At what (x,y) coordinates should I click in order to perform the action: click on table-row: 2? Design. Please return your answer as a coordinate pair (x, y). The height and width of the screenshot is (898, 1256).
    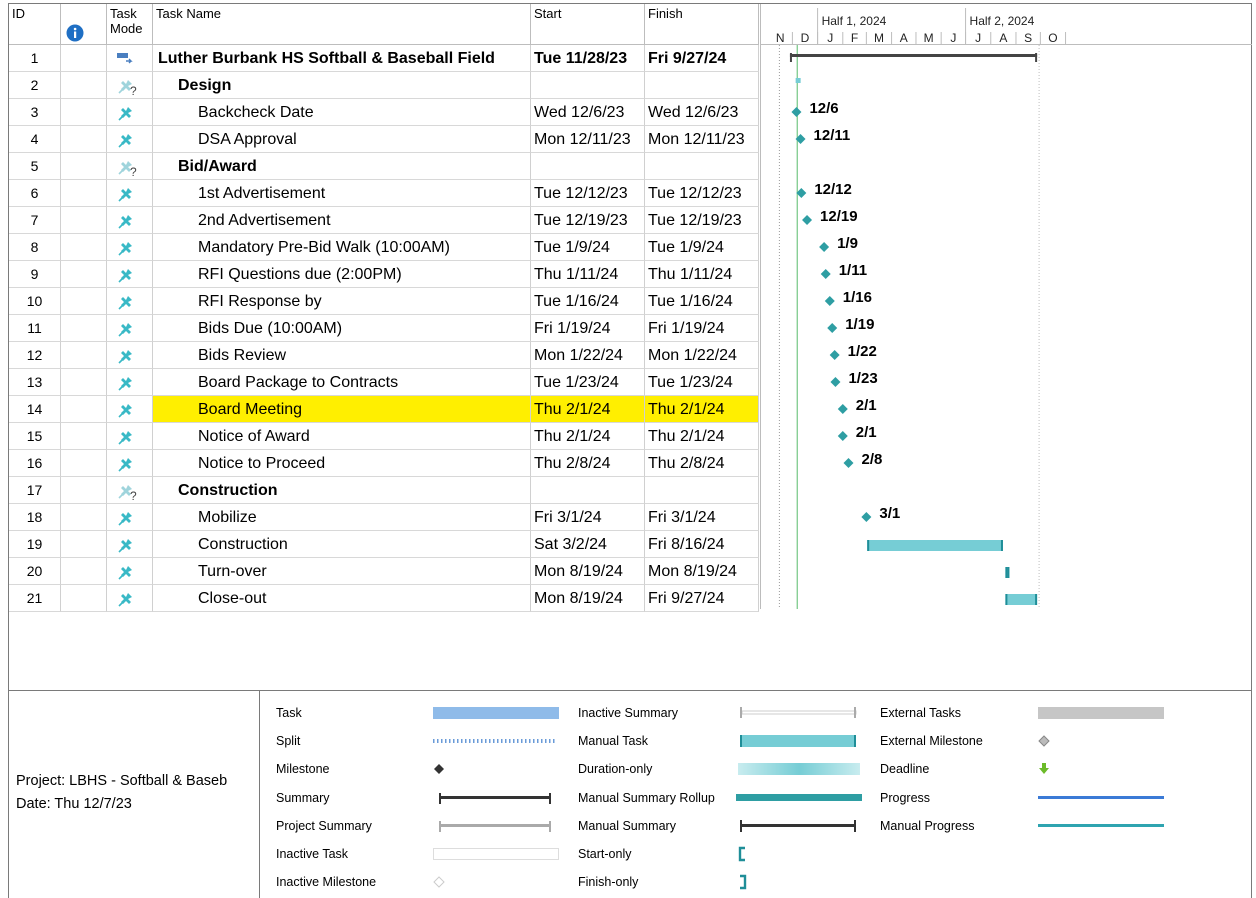
    Looking at the image, I should click on (384, 85).